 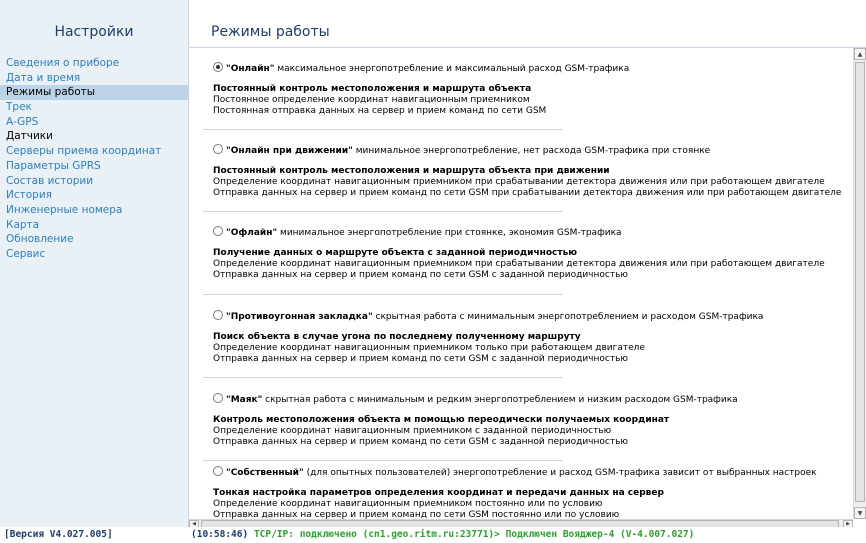 I want to click on status-device: Подключен Вояджер-4 (V-4.007.027), so click(x=600, y=534).